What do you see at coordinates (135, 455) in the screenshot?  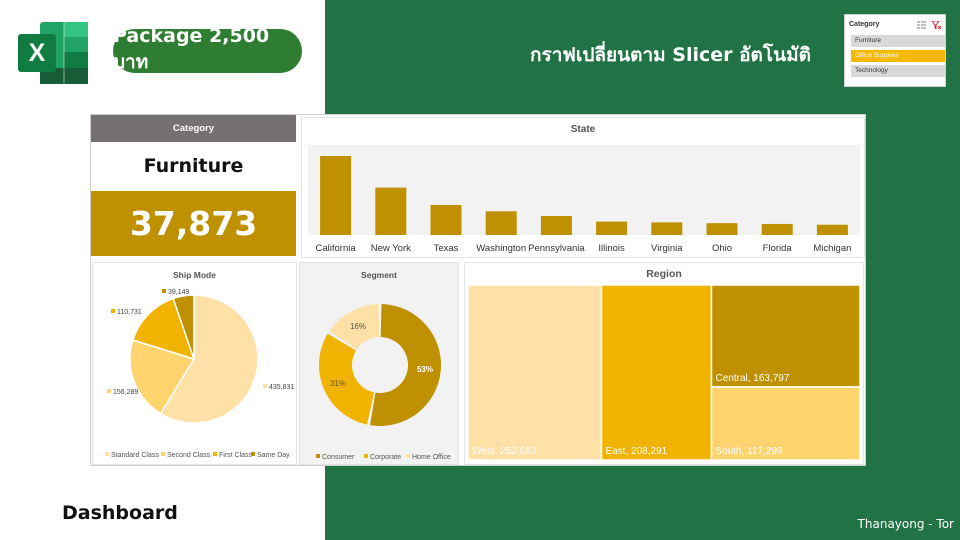 I see `legend-entry: Standard Class` at bounding box center [135, 455].